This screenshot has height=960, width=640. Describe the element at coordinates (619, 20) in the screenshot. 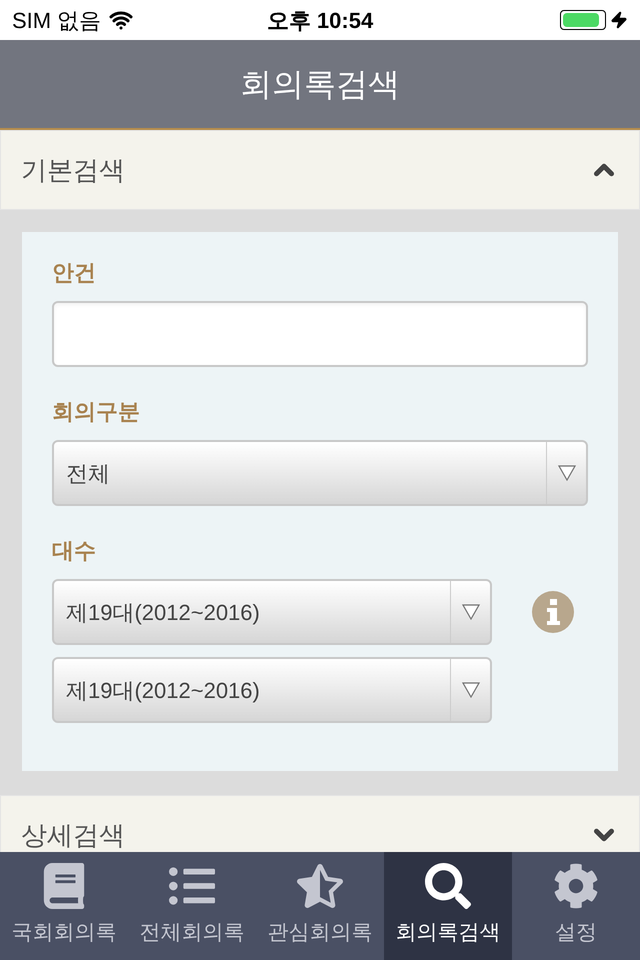

I see `charging-icon` at that location.